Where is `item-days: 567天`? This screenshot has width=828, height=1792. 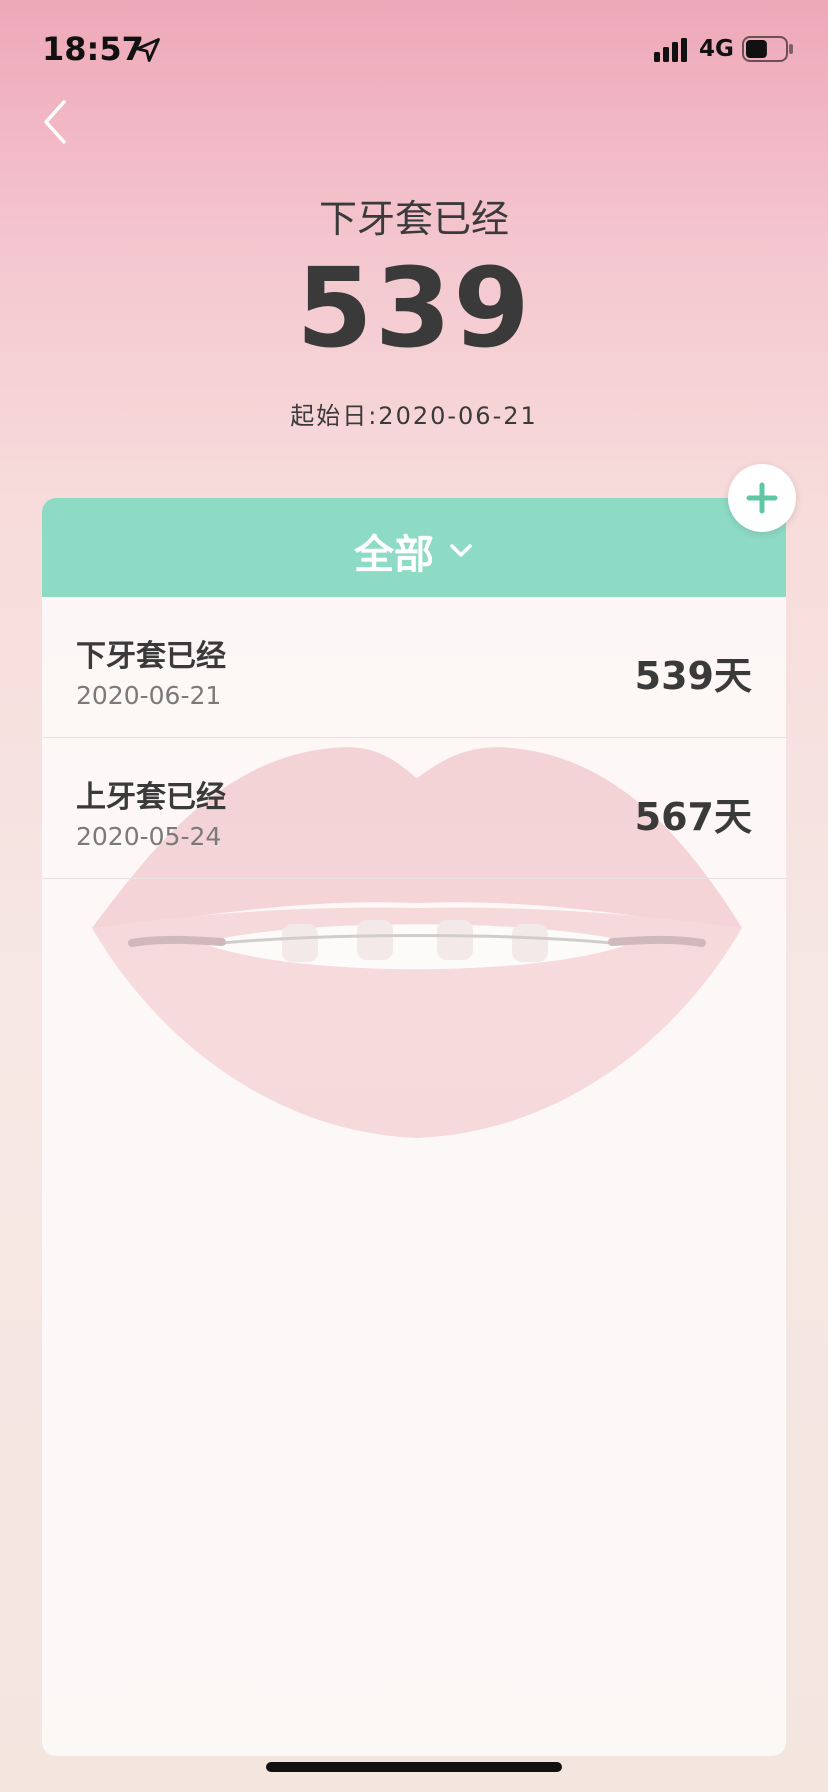
item-days: 567天 is located at coordinates (693, 817).